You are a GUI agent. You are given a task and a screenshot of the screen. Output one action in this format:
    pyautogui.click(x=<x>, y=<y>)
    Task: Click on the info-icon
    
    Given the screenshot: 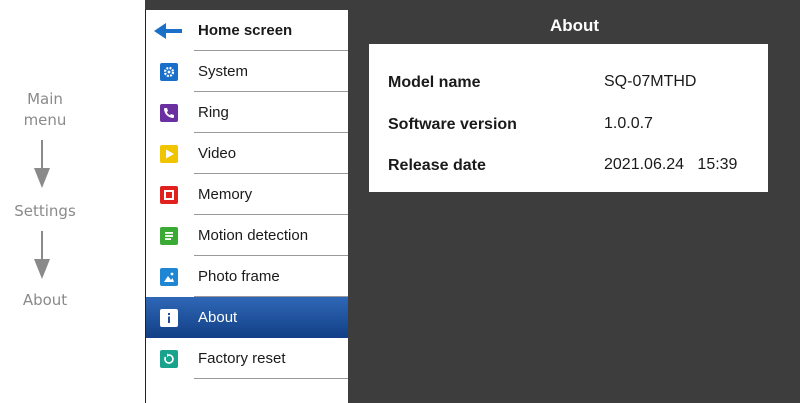 What is the action you would take?
    pyautogui.click(x=169, y=317)
    